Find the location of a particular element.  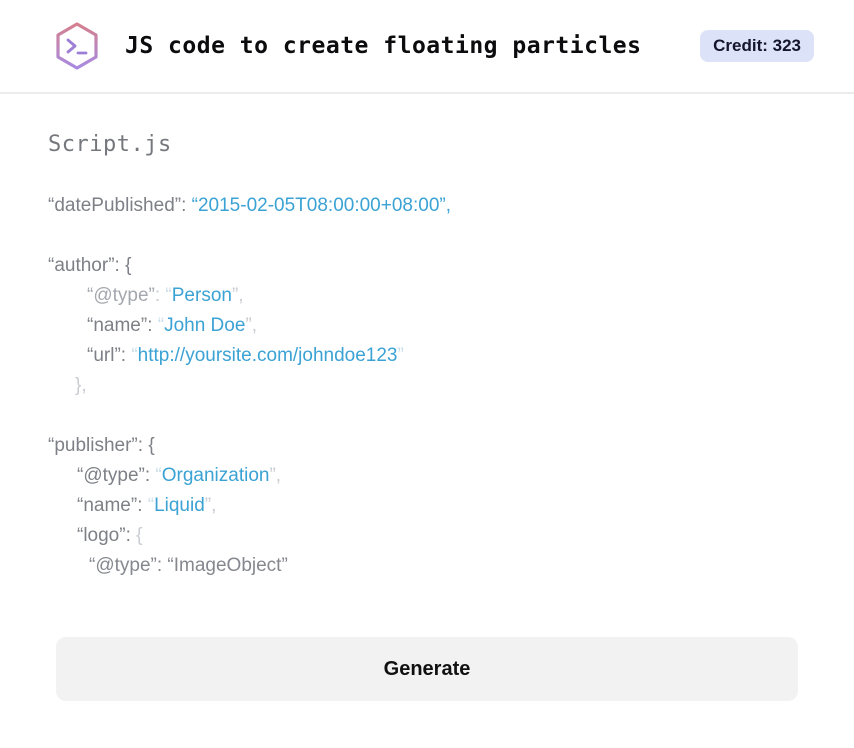

code-segment: “@type”: “ImageObject” is located at coordinates (188, 565).